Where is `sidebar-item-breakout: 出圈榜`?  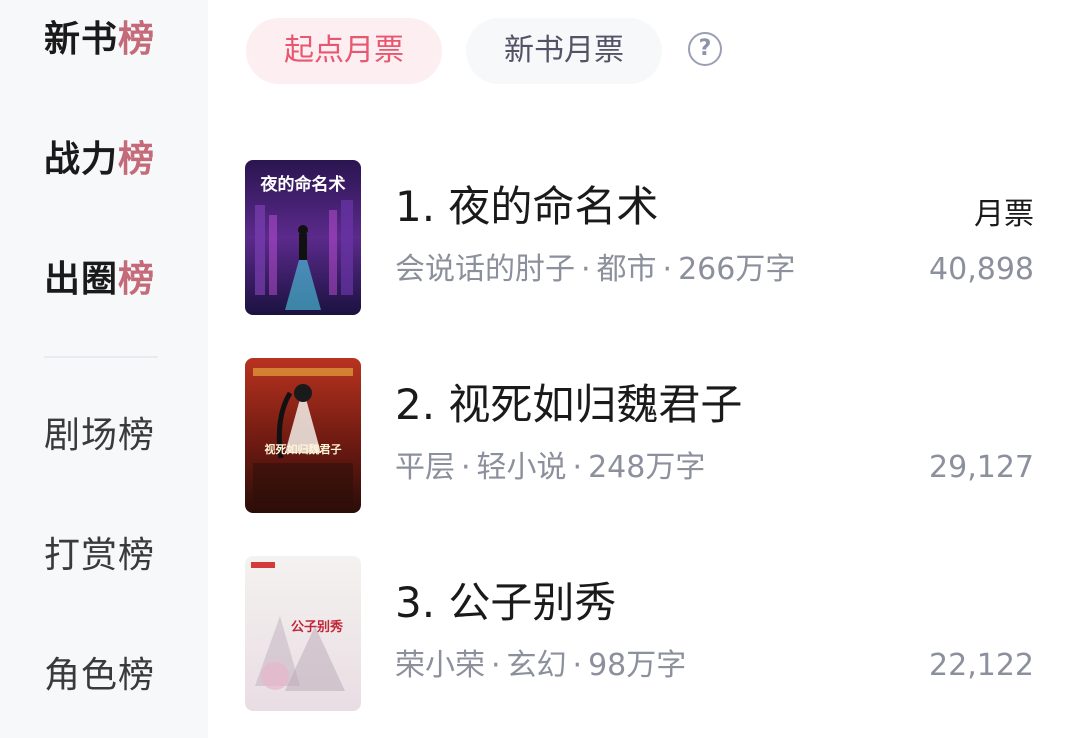
sidebar-item-breakout: 出圈榜 is located at coordinates (99, 280).